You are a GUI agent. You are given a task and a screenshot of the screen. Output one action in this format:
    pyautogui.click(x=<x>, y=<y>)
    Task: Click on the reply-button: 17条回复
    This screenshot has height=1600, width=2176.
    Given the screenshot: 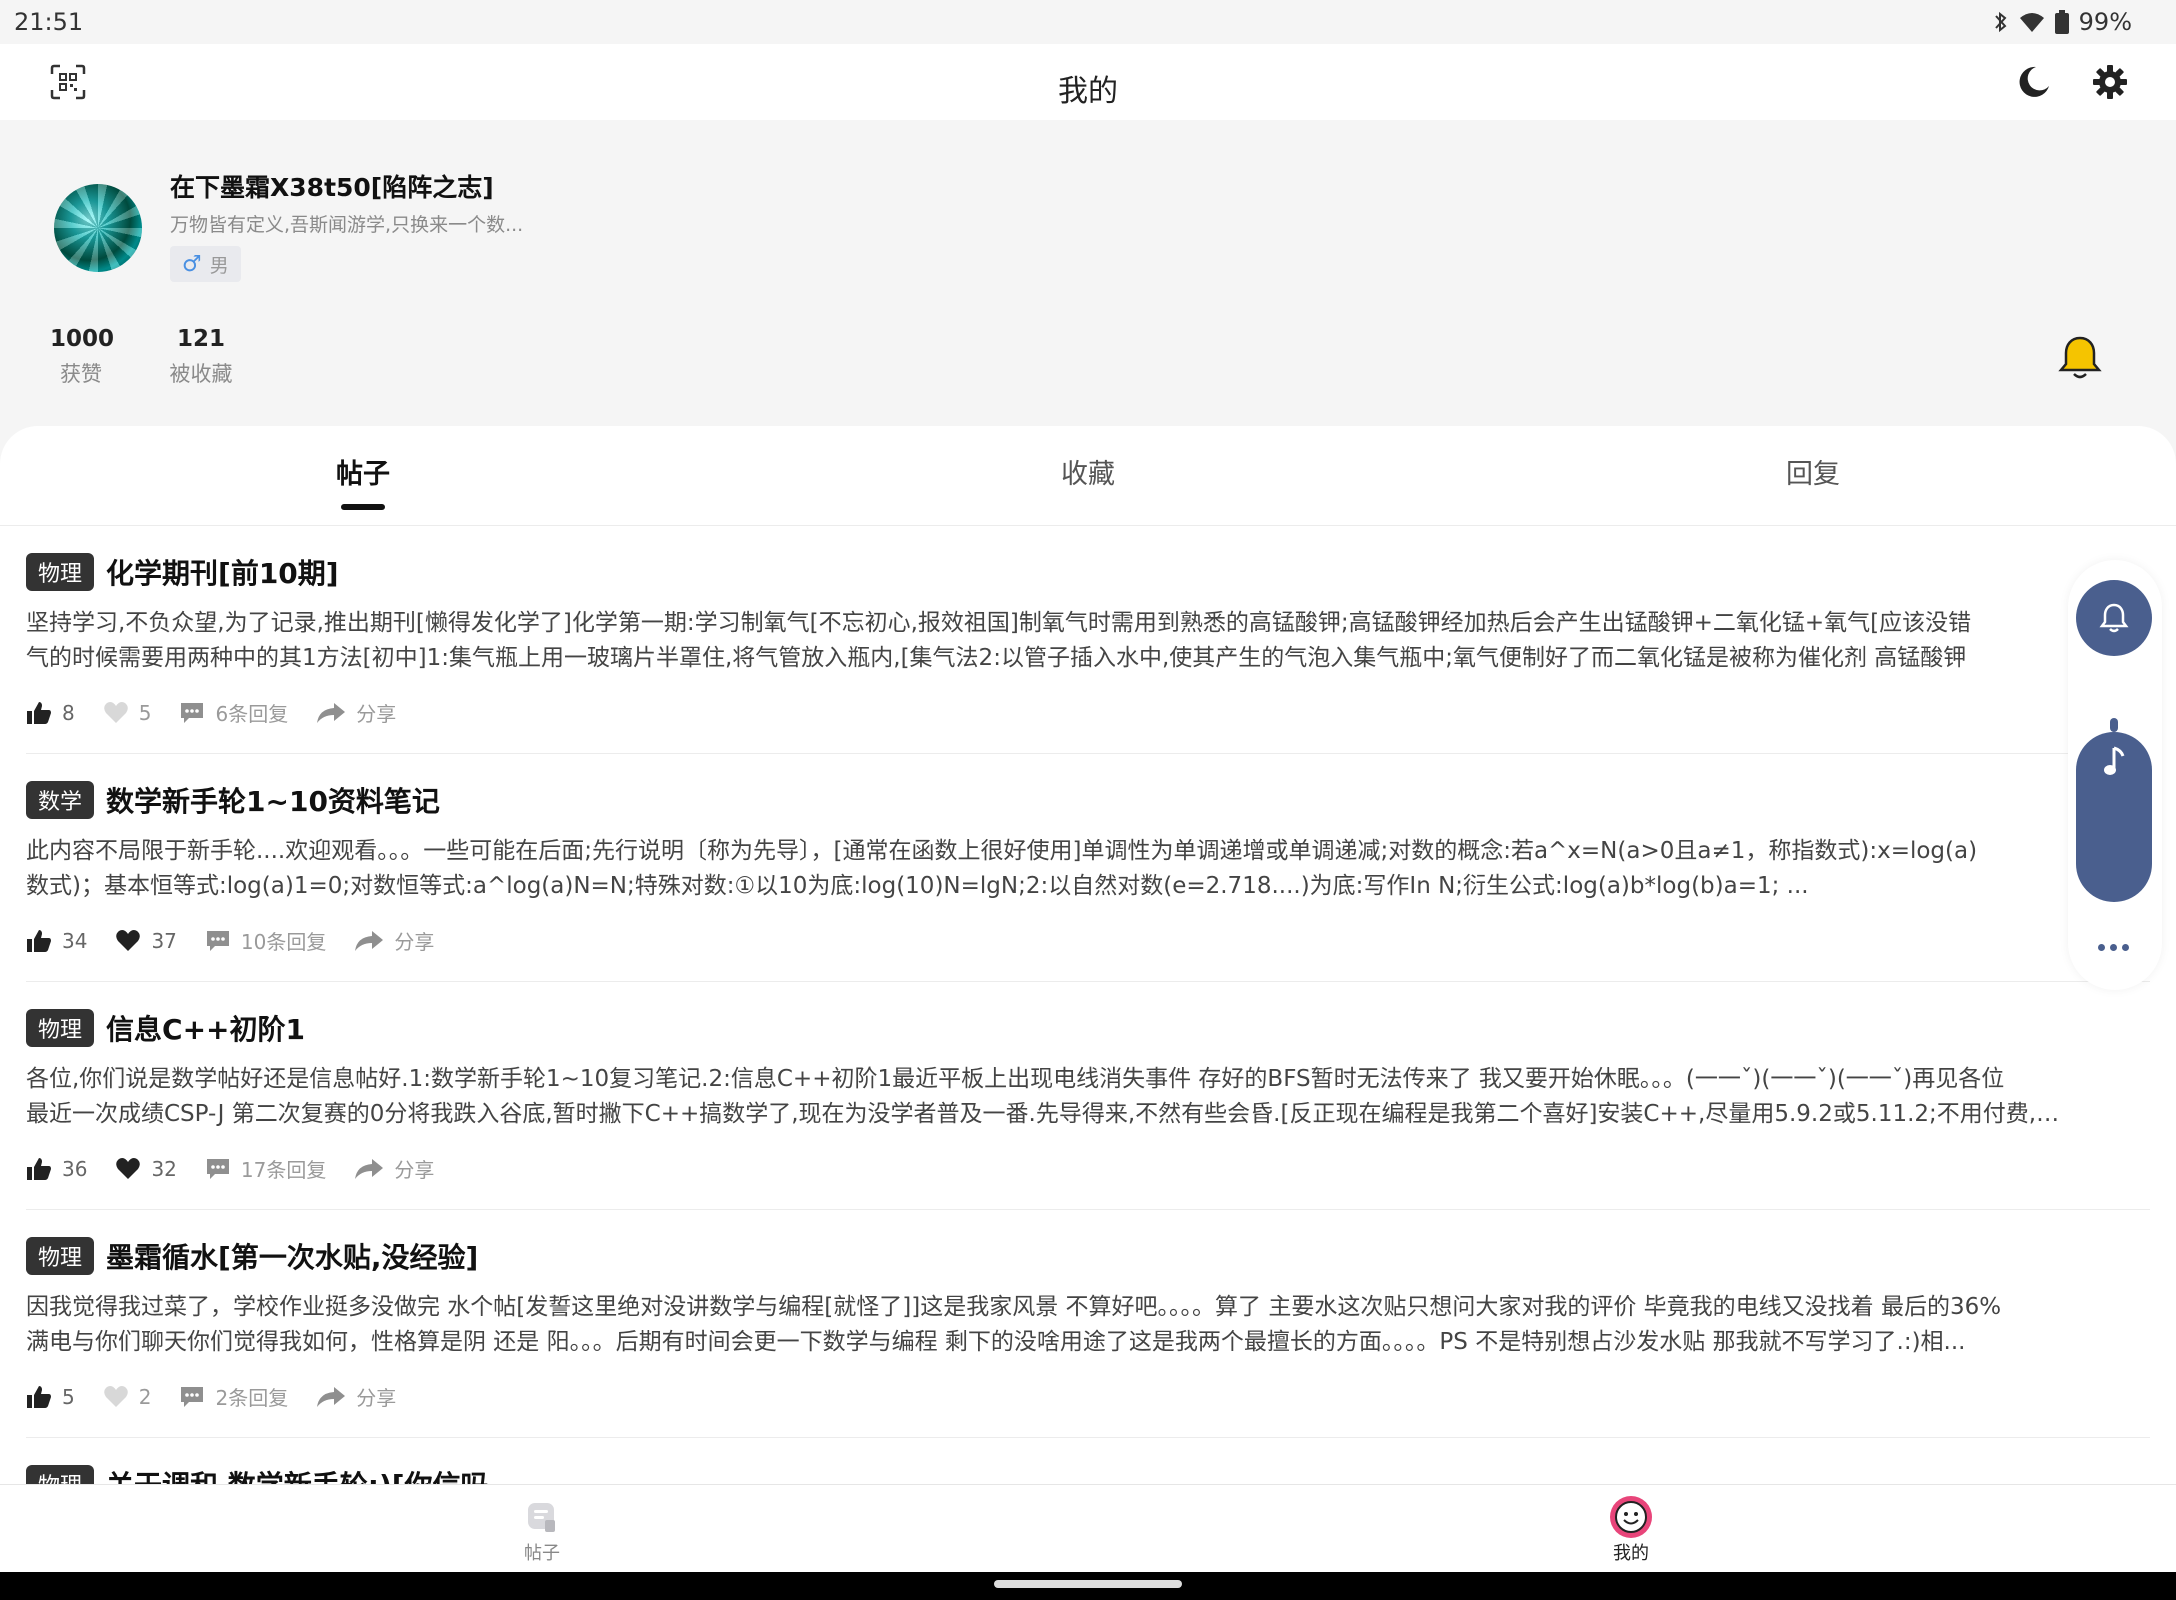 What is the action you would take?
    pyautogui.click(x=265, y=1168)
    